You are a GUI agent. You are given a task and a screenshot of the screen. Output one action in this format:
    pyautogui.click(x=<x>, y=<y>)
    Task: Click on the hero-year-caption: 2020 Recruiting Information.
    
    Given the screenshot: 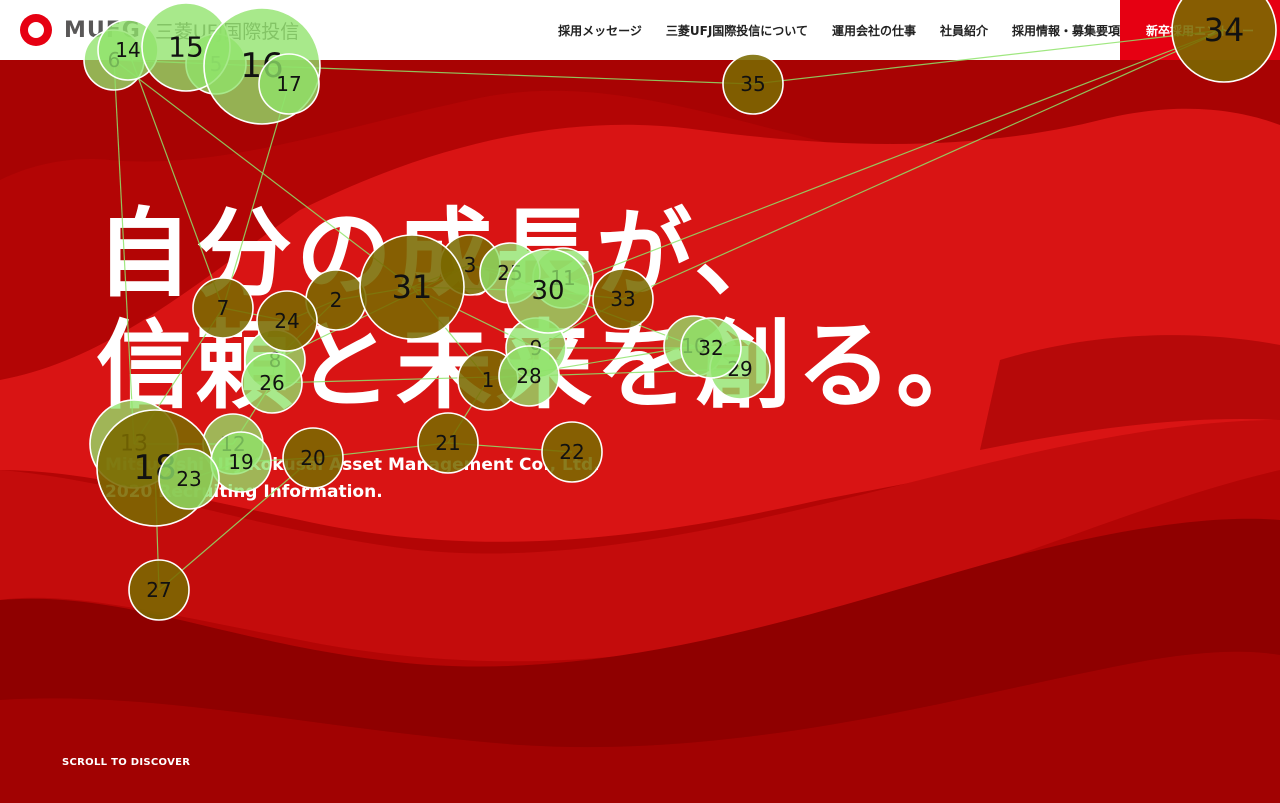 What is the action you would take?
    pyautogui.click(x=244, y=492)
    